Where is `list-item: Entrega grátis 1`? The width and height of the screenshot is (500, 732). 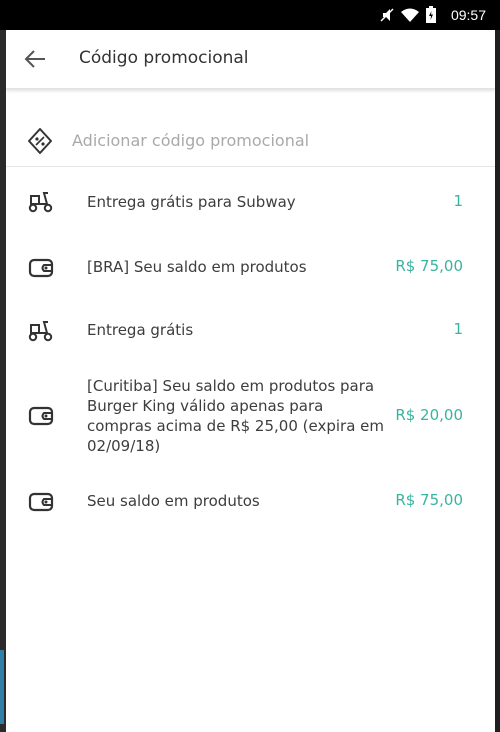 list-item: Entrega grátis 1 is located at coordinates (250, 332).